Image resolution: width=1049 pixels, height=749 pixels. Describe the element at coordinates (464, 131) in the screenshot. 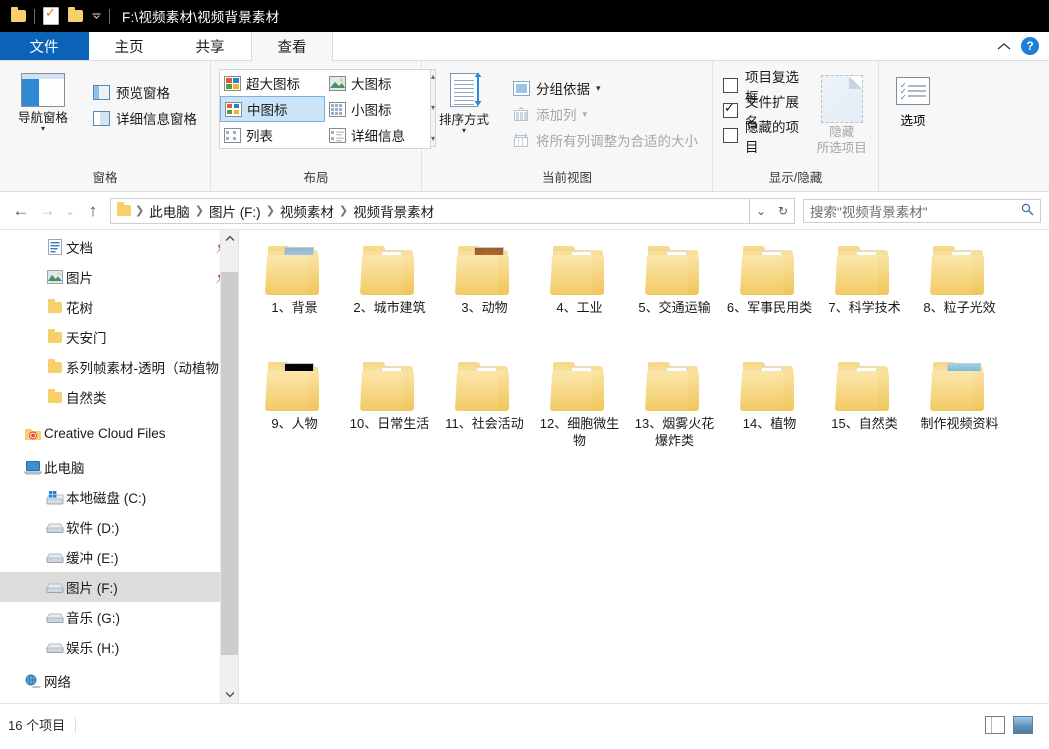

I see `sort-by-caret-icon: ▾` at that location.